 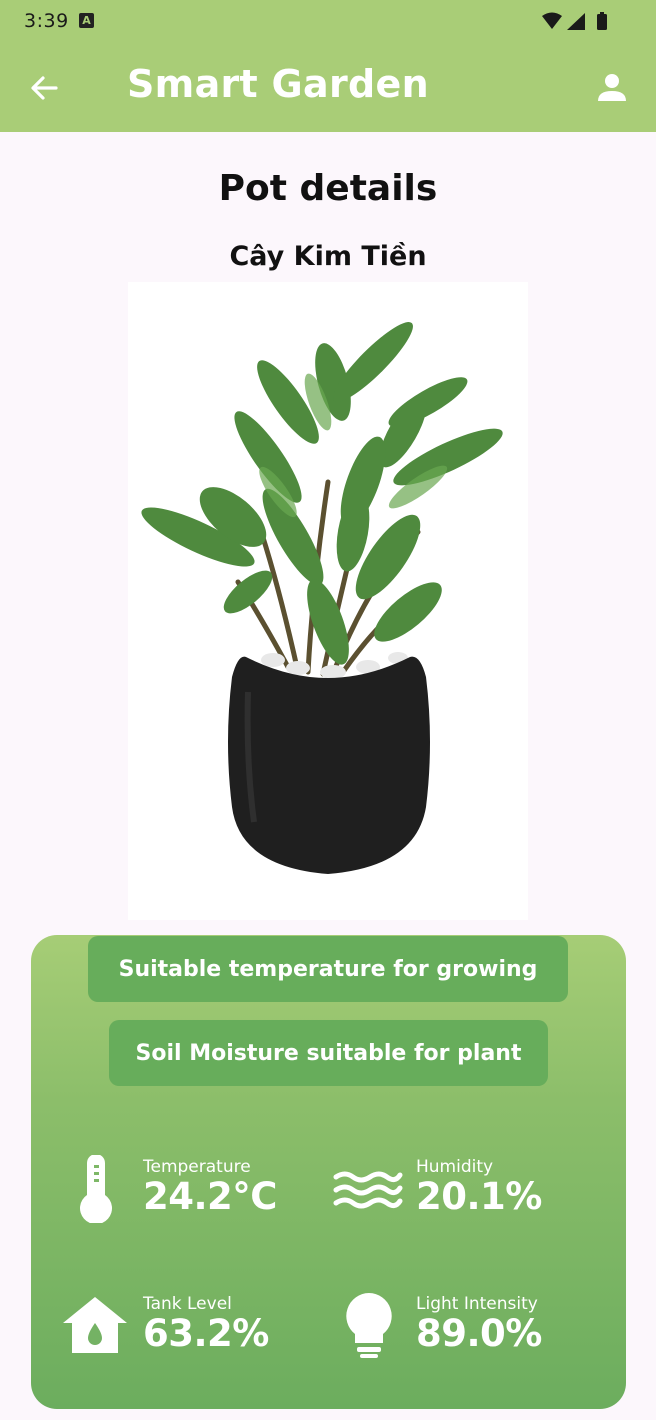 What do you see at coordinates (477, 1304) in the screenshot?
I see `metric-label: Light Intensity` at bounding box center [477, 1304].